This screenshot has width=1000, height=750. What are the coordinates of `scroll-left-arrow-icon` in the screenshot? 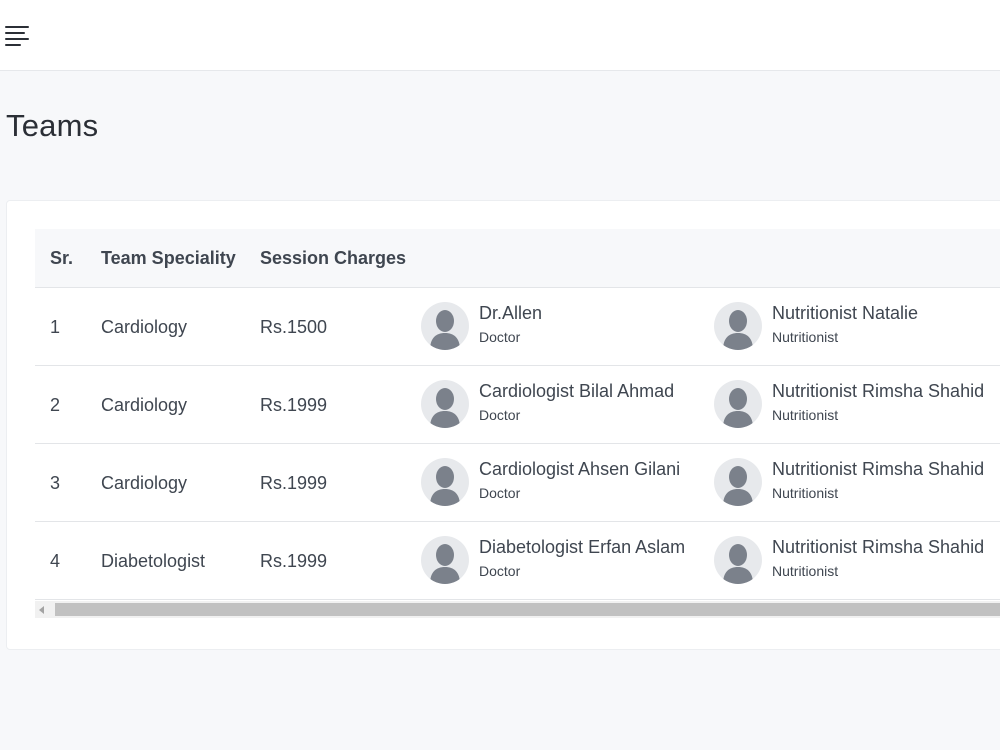 It's located at (41, 610).